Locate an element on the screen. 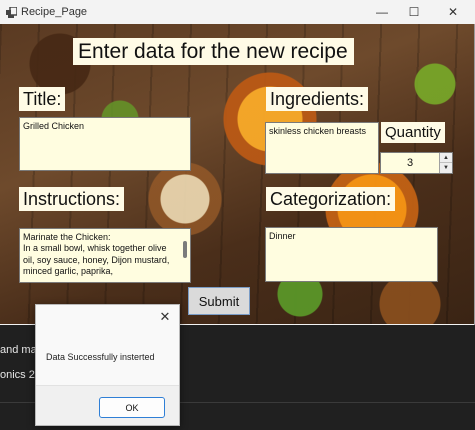 Image resolution: width=475 pixels, height=430 pixels. categorization-label: Categorization: is located at coordinates (331, 199).